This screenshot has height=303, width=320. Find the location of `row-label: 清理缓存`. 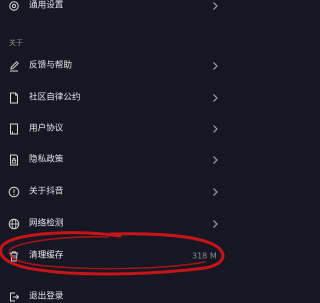

row-label: 清理缓存 is located at coordinates (46, 255).